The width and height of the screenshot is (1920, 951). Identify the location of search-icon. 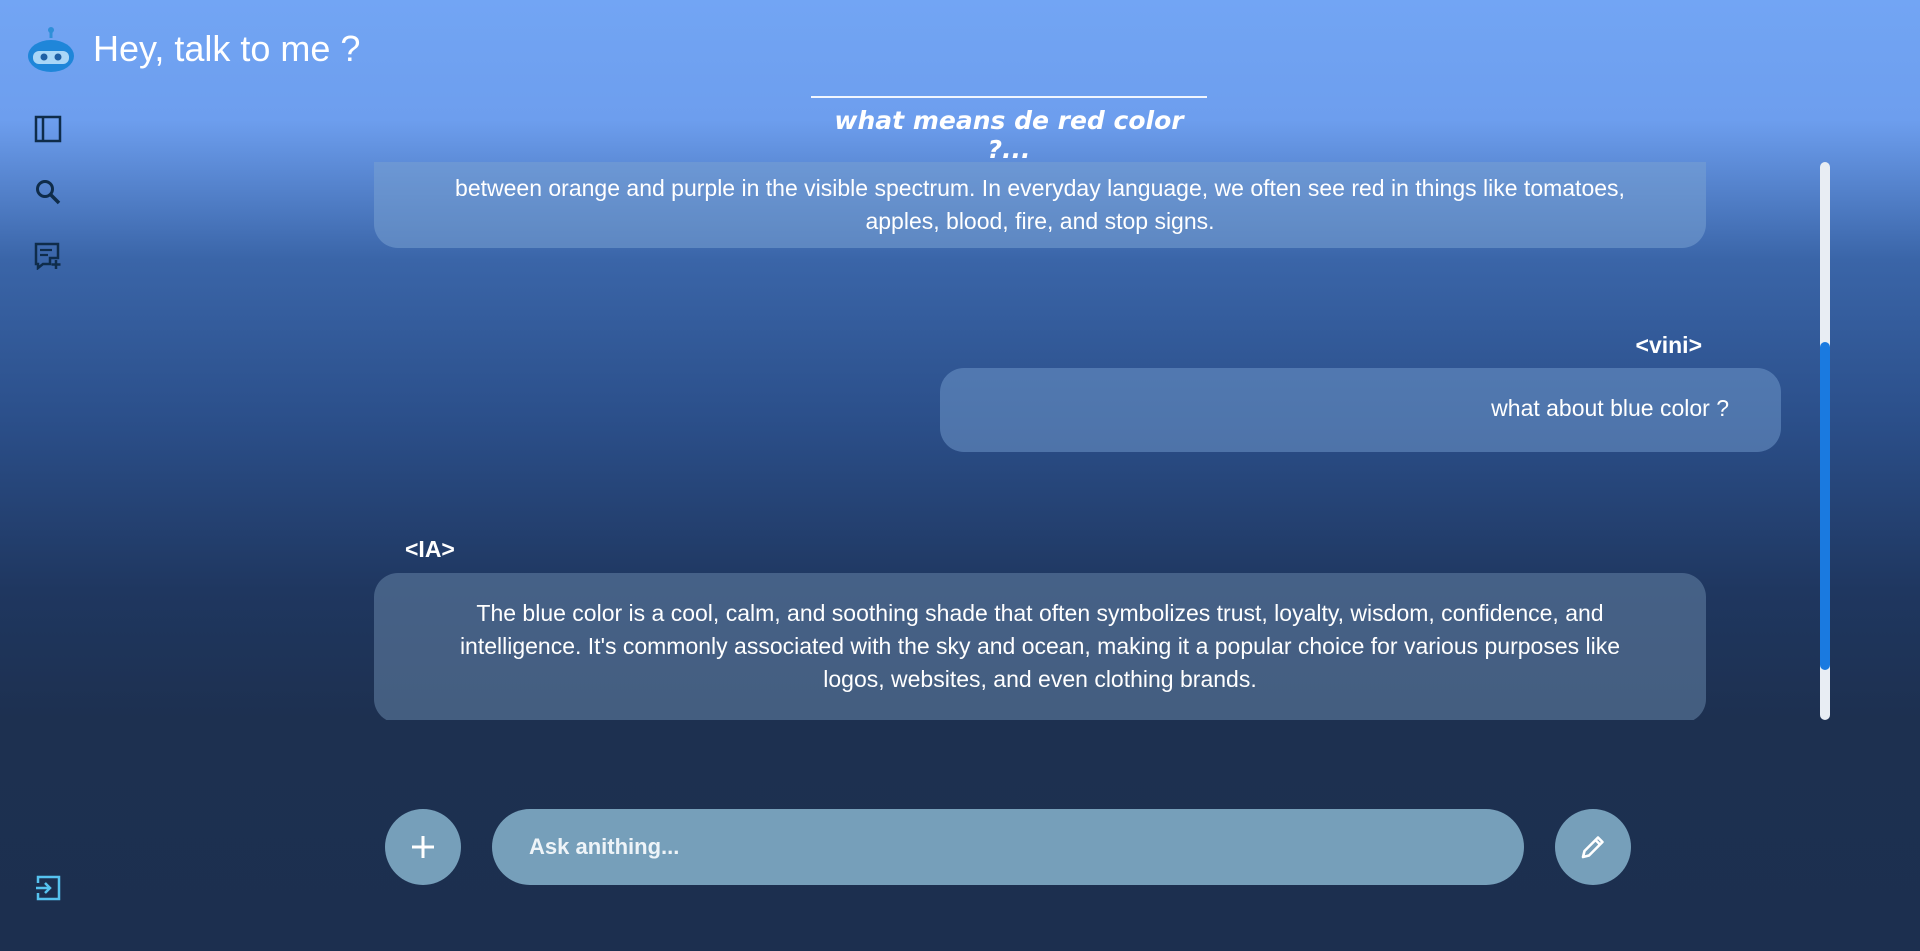
(48, 192).